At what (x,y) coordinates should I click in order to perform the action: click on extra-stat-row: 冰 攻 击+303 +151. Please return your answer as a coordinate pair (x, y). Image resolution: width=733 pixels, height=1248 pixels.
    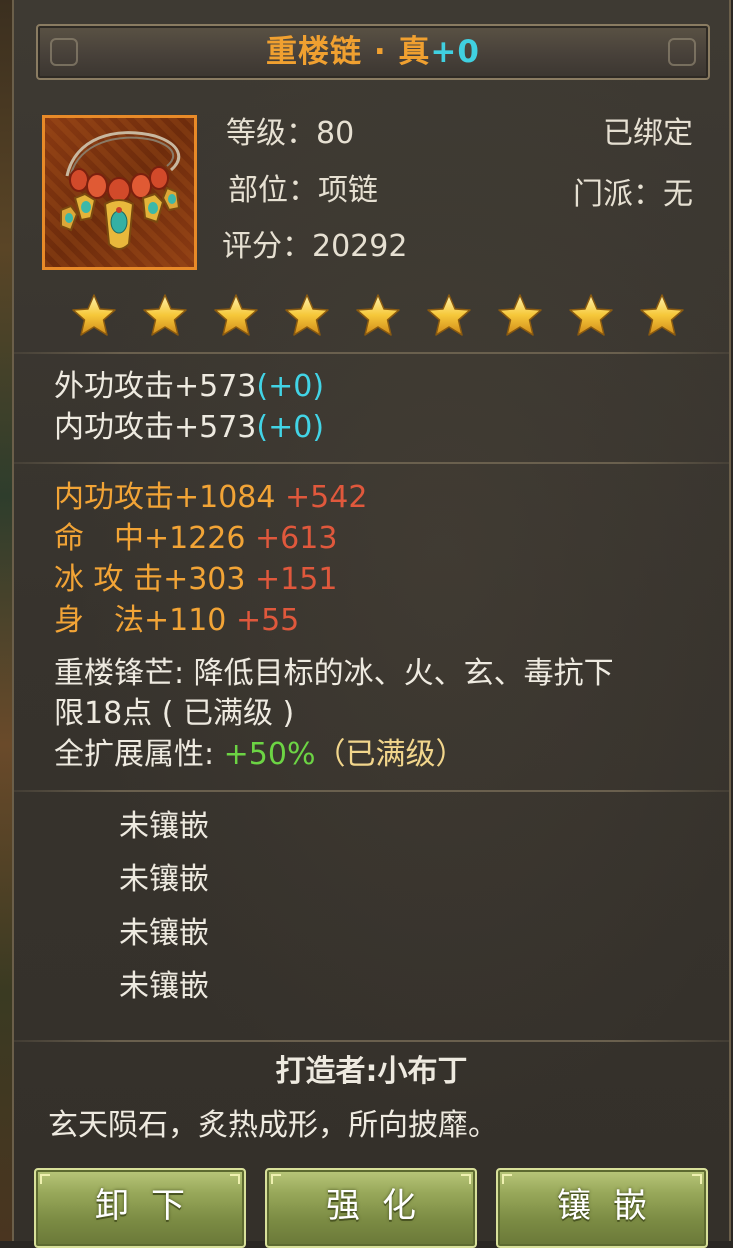
    Looking at the image, I should click on (195, 580).